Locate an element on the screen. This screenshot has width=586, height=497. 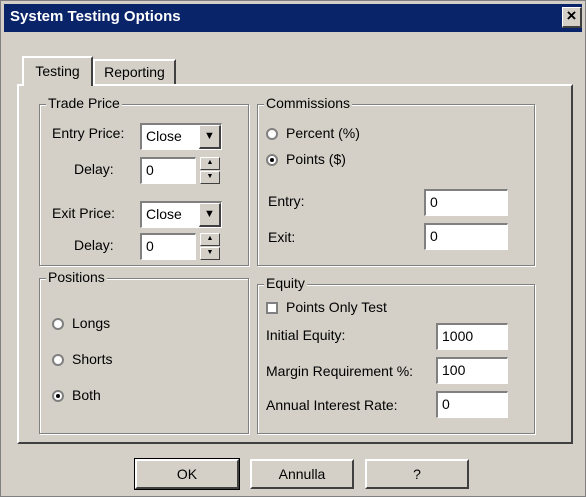
entry-delay-input: 0 is located at coordinates (168, 170).